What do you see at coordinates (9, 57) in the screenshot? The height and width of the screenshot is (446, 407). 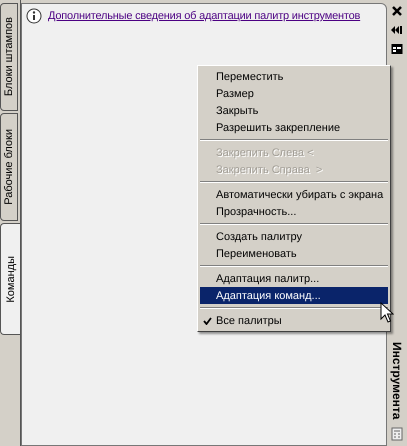 I see `palette-tab: Блоки штампов` at bounding box center [9, 57].